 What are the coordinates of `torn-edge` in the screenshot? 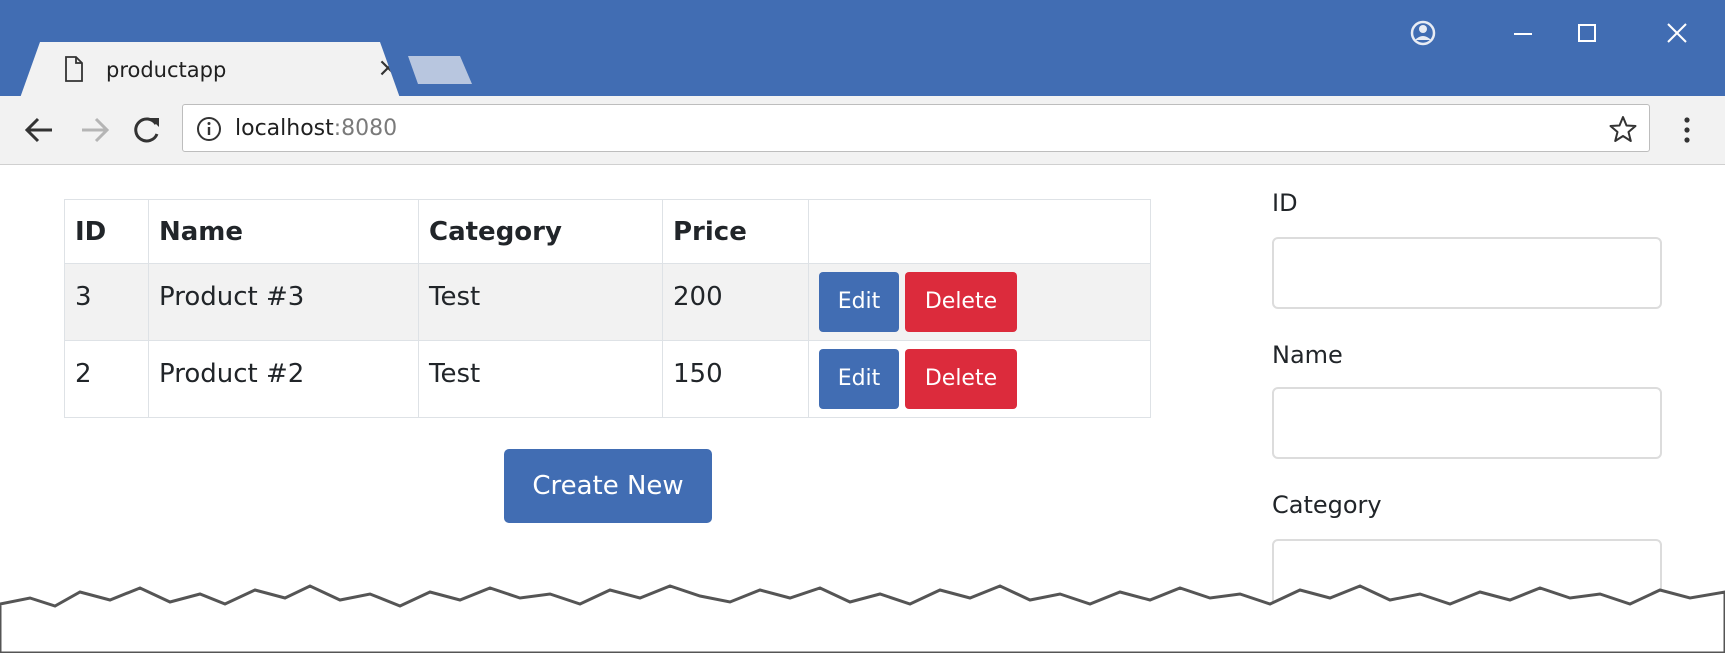 It's located at (862, 618).